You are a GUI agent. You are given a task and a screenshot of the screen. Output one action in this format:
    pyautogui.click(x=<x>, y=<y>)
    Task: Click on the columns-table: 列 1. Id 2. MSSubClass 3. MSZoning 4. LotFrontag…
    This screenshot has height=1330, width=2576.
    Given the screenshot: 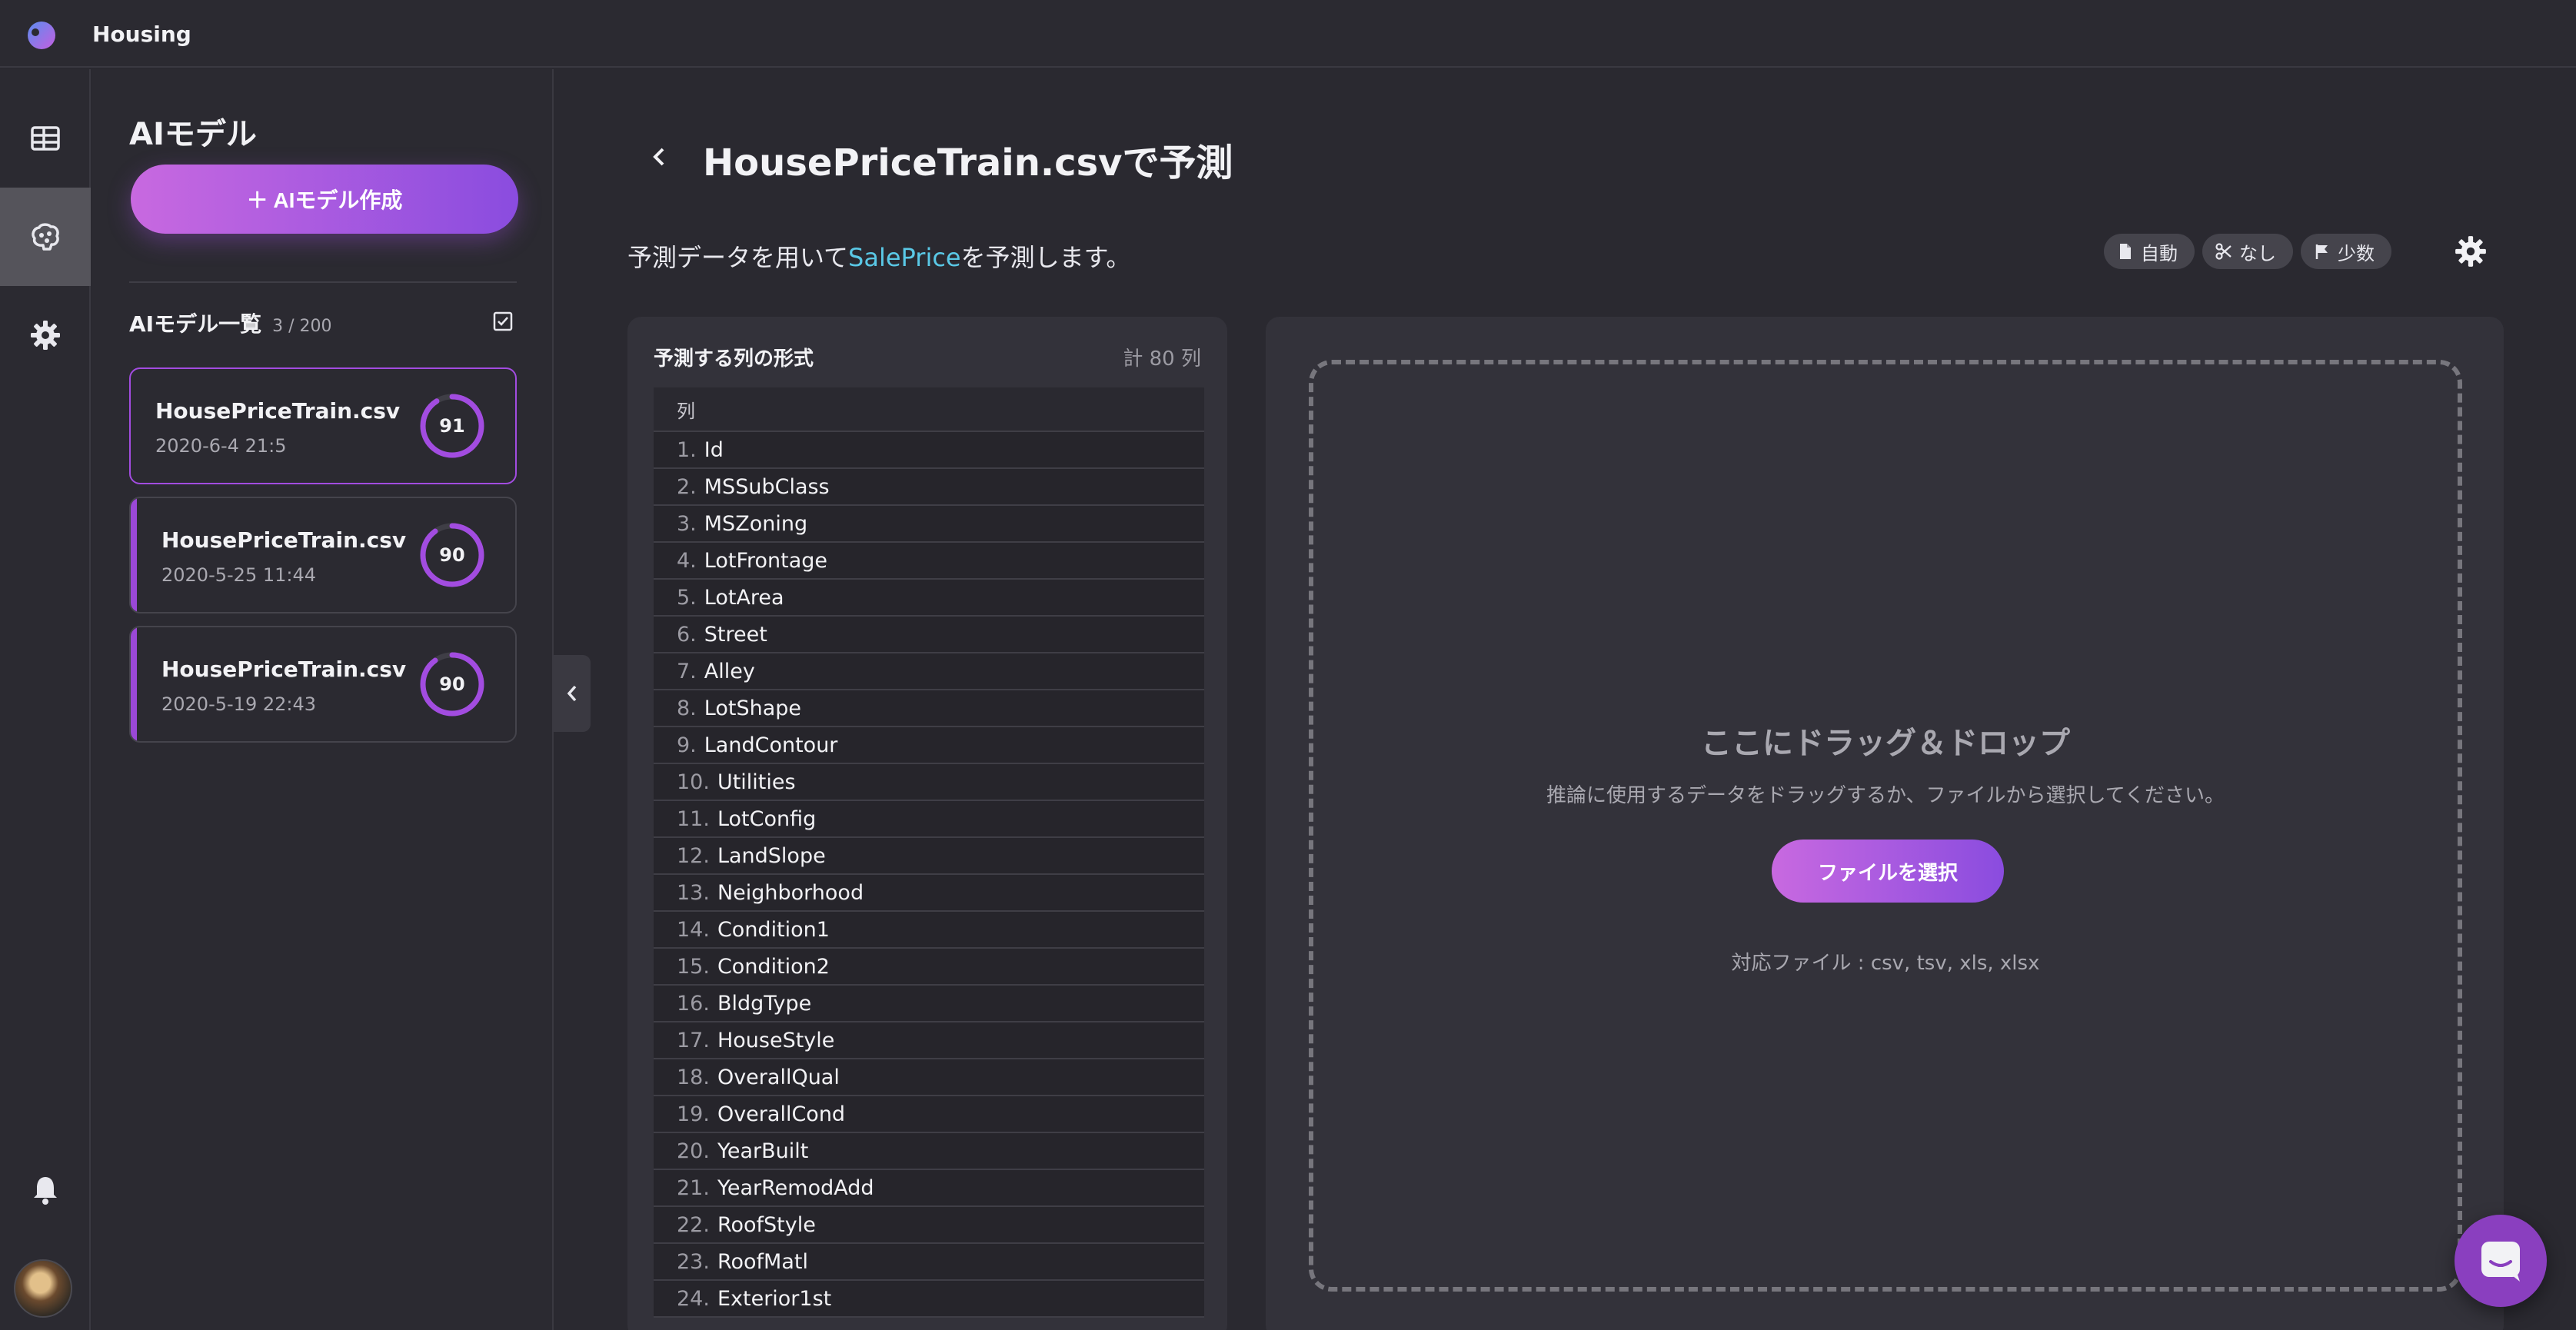 What is the action you would take?
    pyautogui.click(x=929, y=852)
    